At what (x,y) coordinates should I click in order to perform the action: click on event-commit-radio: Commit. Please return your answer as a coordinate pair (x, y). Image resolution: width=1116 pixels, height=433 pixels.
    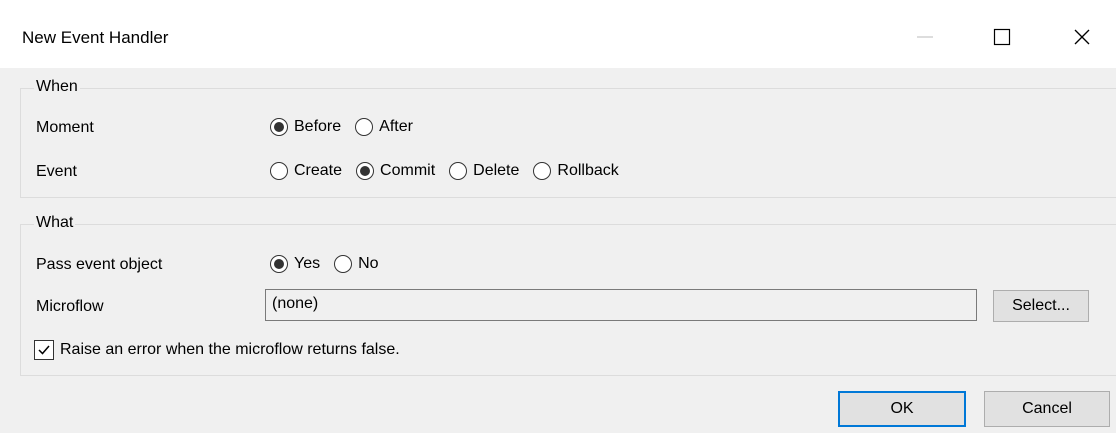
    Looking at the image, I should click on (395, 171).